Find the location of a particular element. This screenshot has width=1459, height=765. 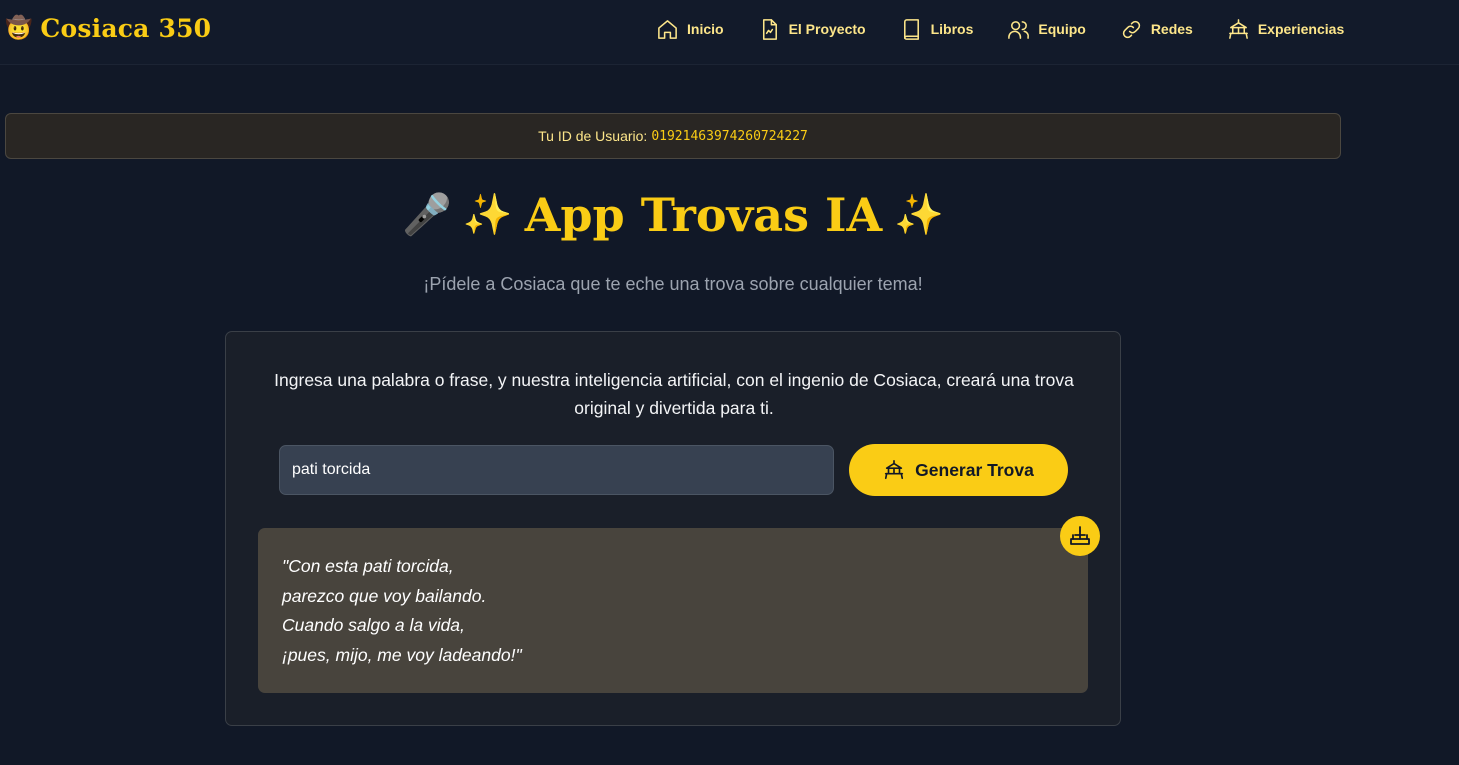

nav-item-experiencias: Experiencias is located at coordinates (1285, 29).